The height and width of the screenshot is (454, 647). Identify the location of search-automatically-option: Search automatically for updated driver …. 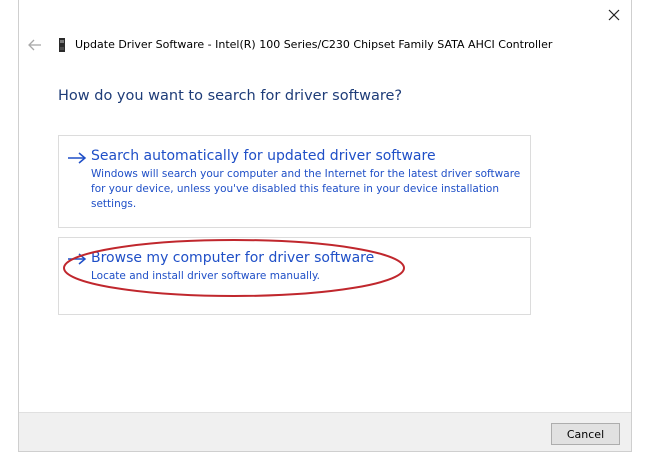
(294, 181).